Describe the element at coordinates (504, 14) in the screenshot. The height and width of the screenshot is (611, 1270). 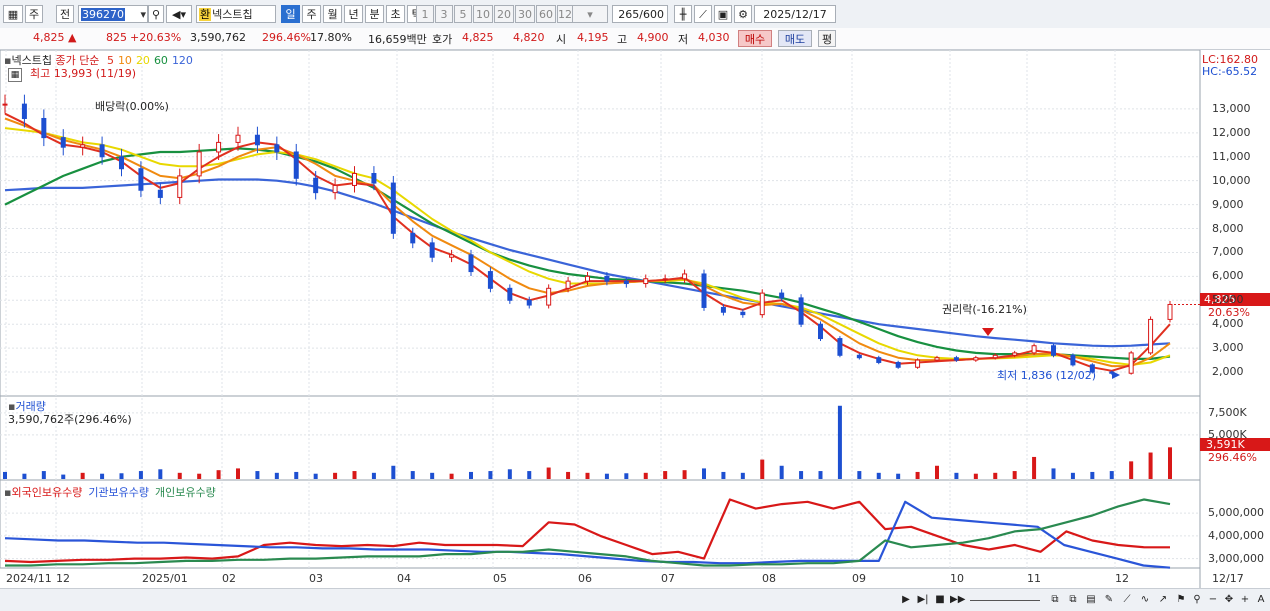
I see `interval-button: 20` at that location.